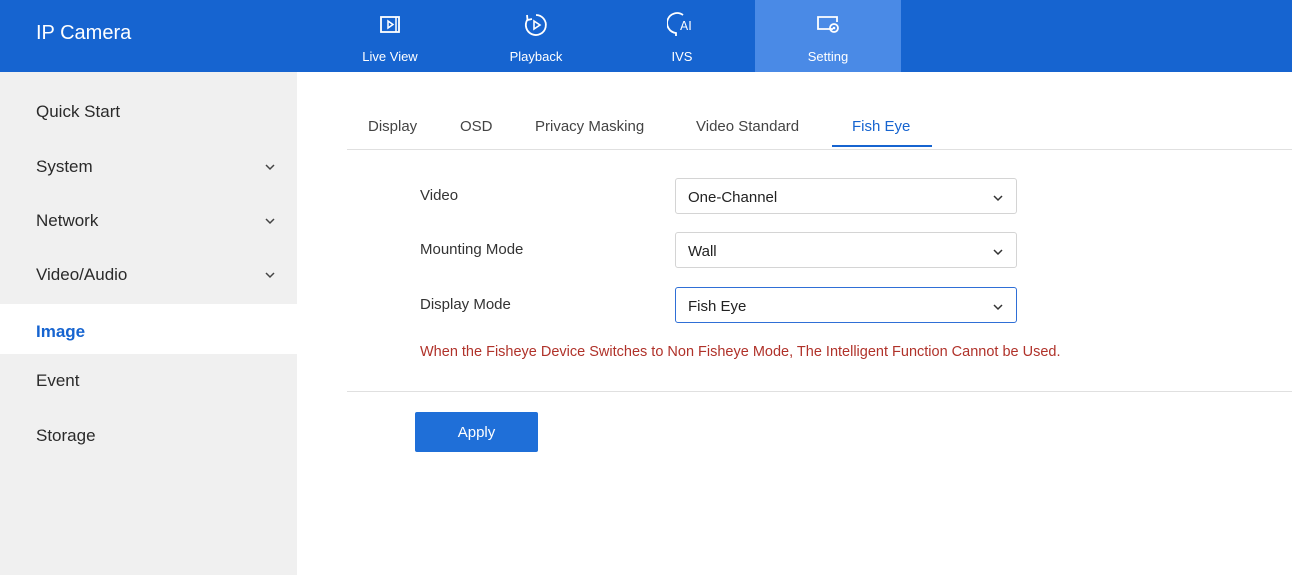  I want to click on display-mode-select: Fish Eye, so click(846, 305).